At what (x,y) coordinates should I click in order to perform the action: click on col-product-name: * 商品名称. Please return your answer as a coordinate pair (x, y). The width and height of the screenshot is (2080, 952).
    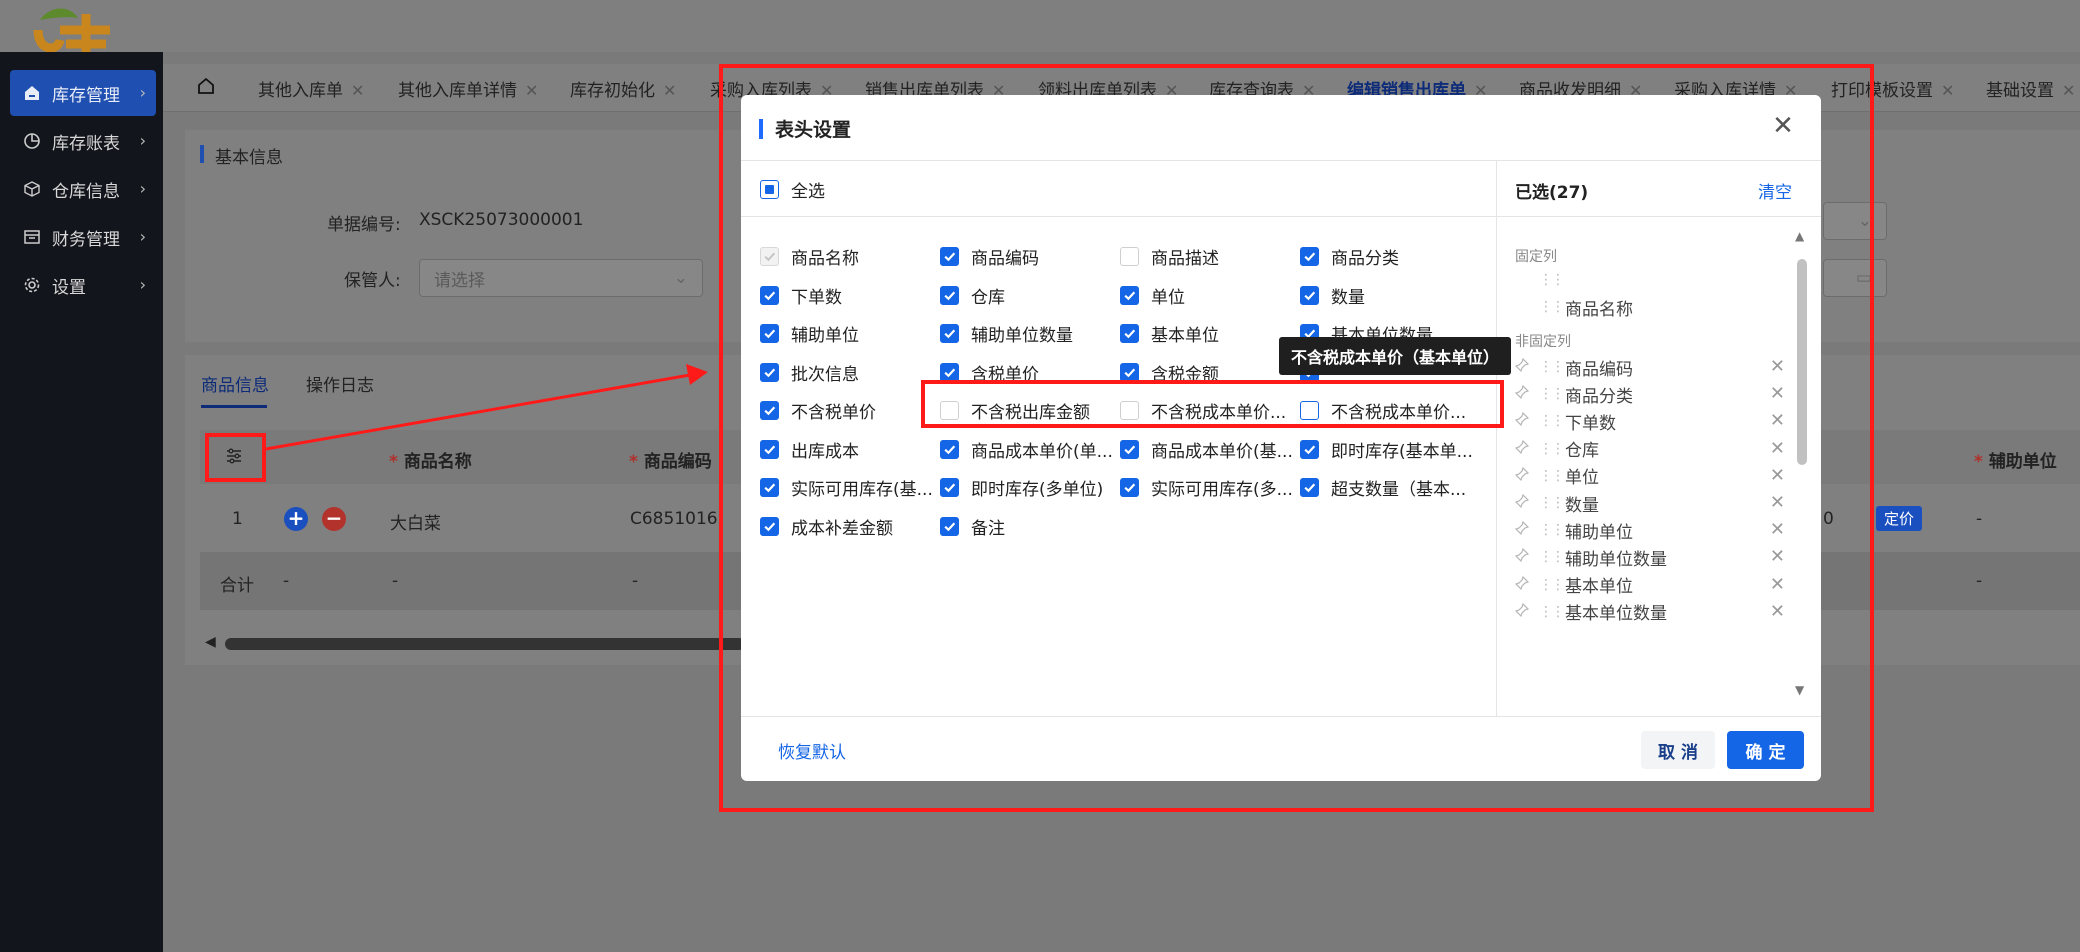
    Looking at the image, I should click on (430, 462).